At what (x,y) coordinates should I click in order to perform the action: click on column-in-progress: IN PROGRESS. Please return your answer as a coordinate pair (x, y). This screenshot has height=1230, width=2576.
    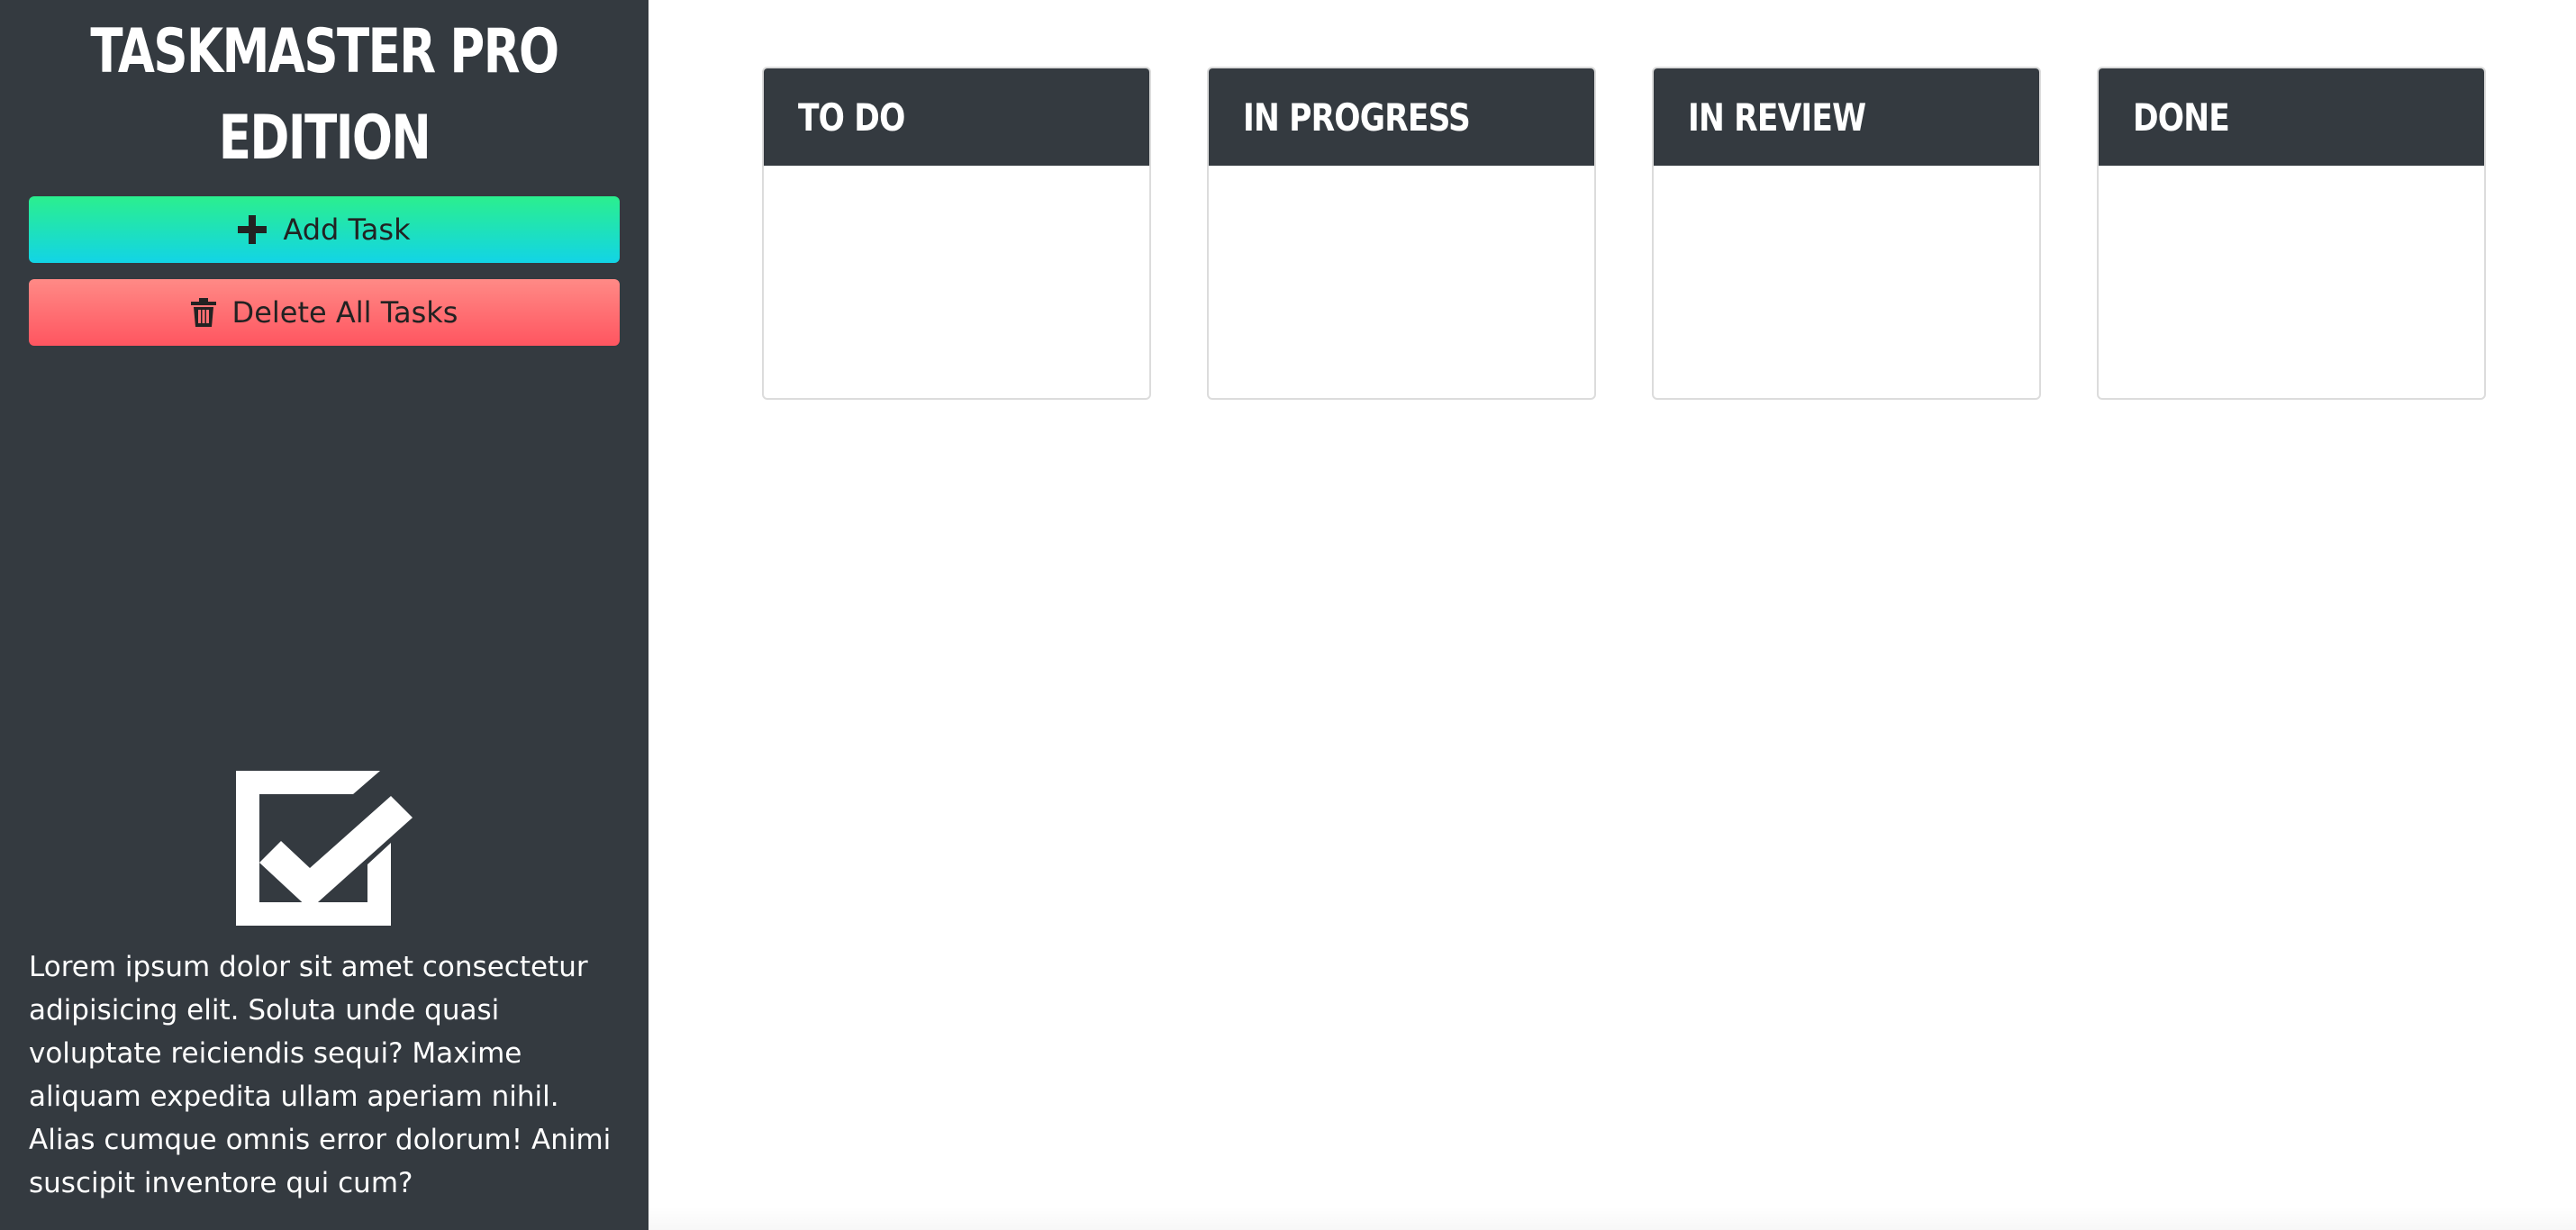
    Looking at the image, I should click on (1401, 233).